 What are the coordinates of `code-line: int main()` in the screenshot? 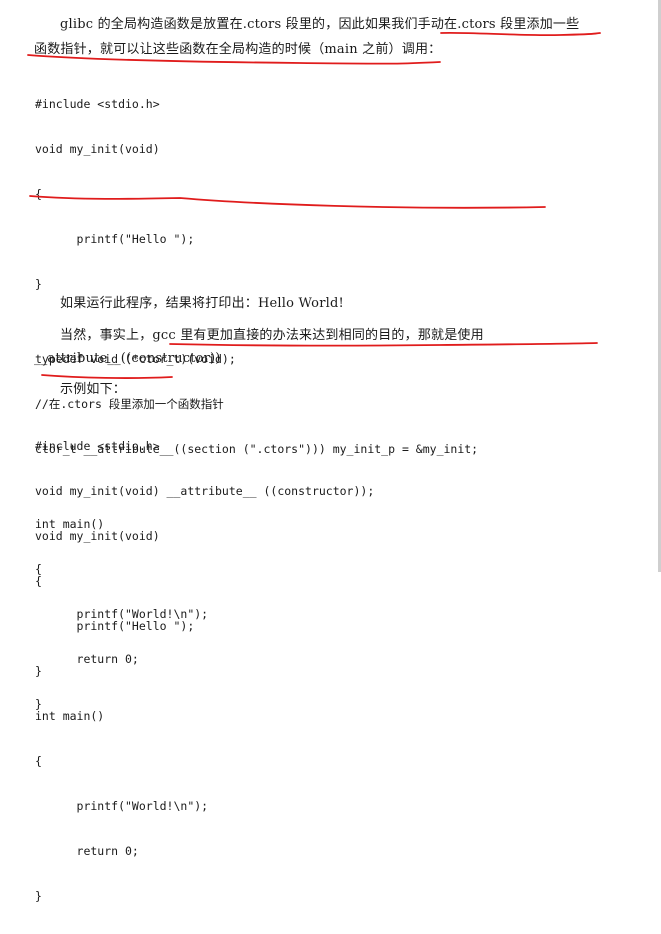 It's located at (70, 716).